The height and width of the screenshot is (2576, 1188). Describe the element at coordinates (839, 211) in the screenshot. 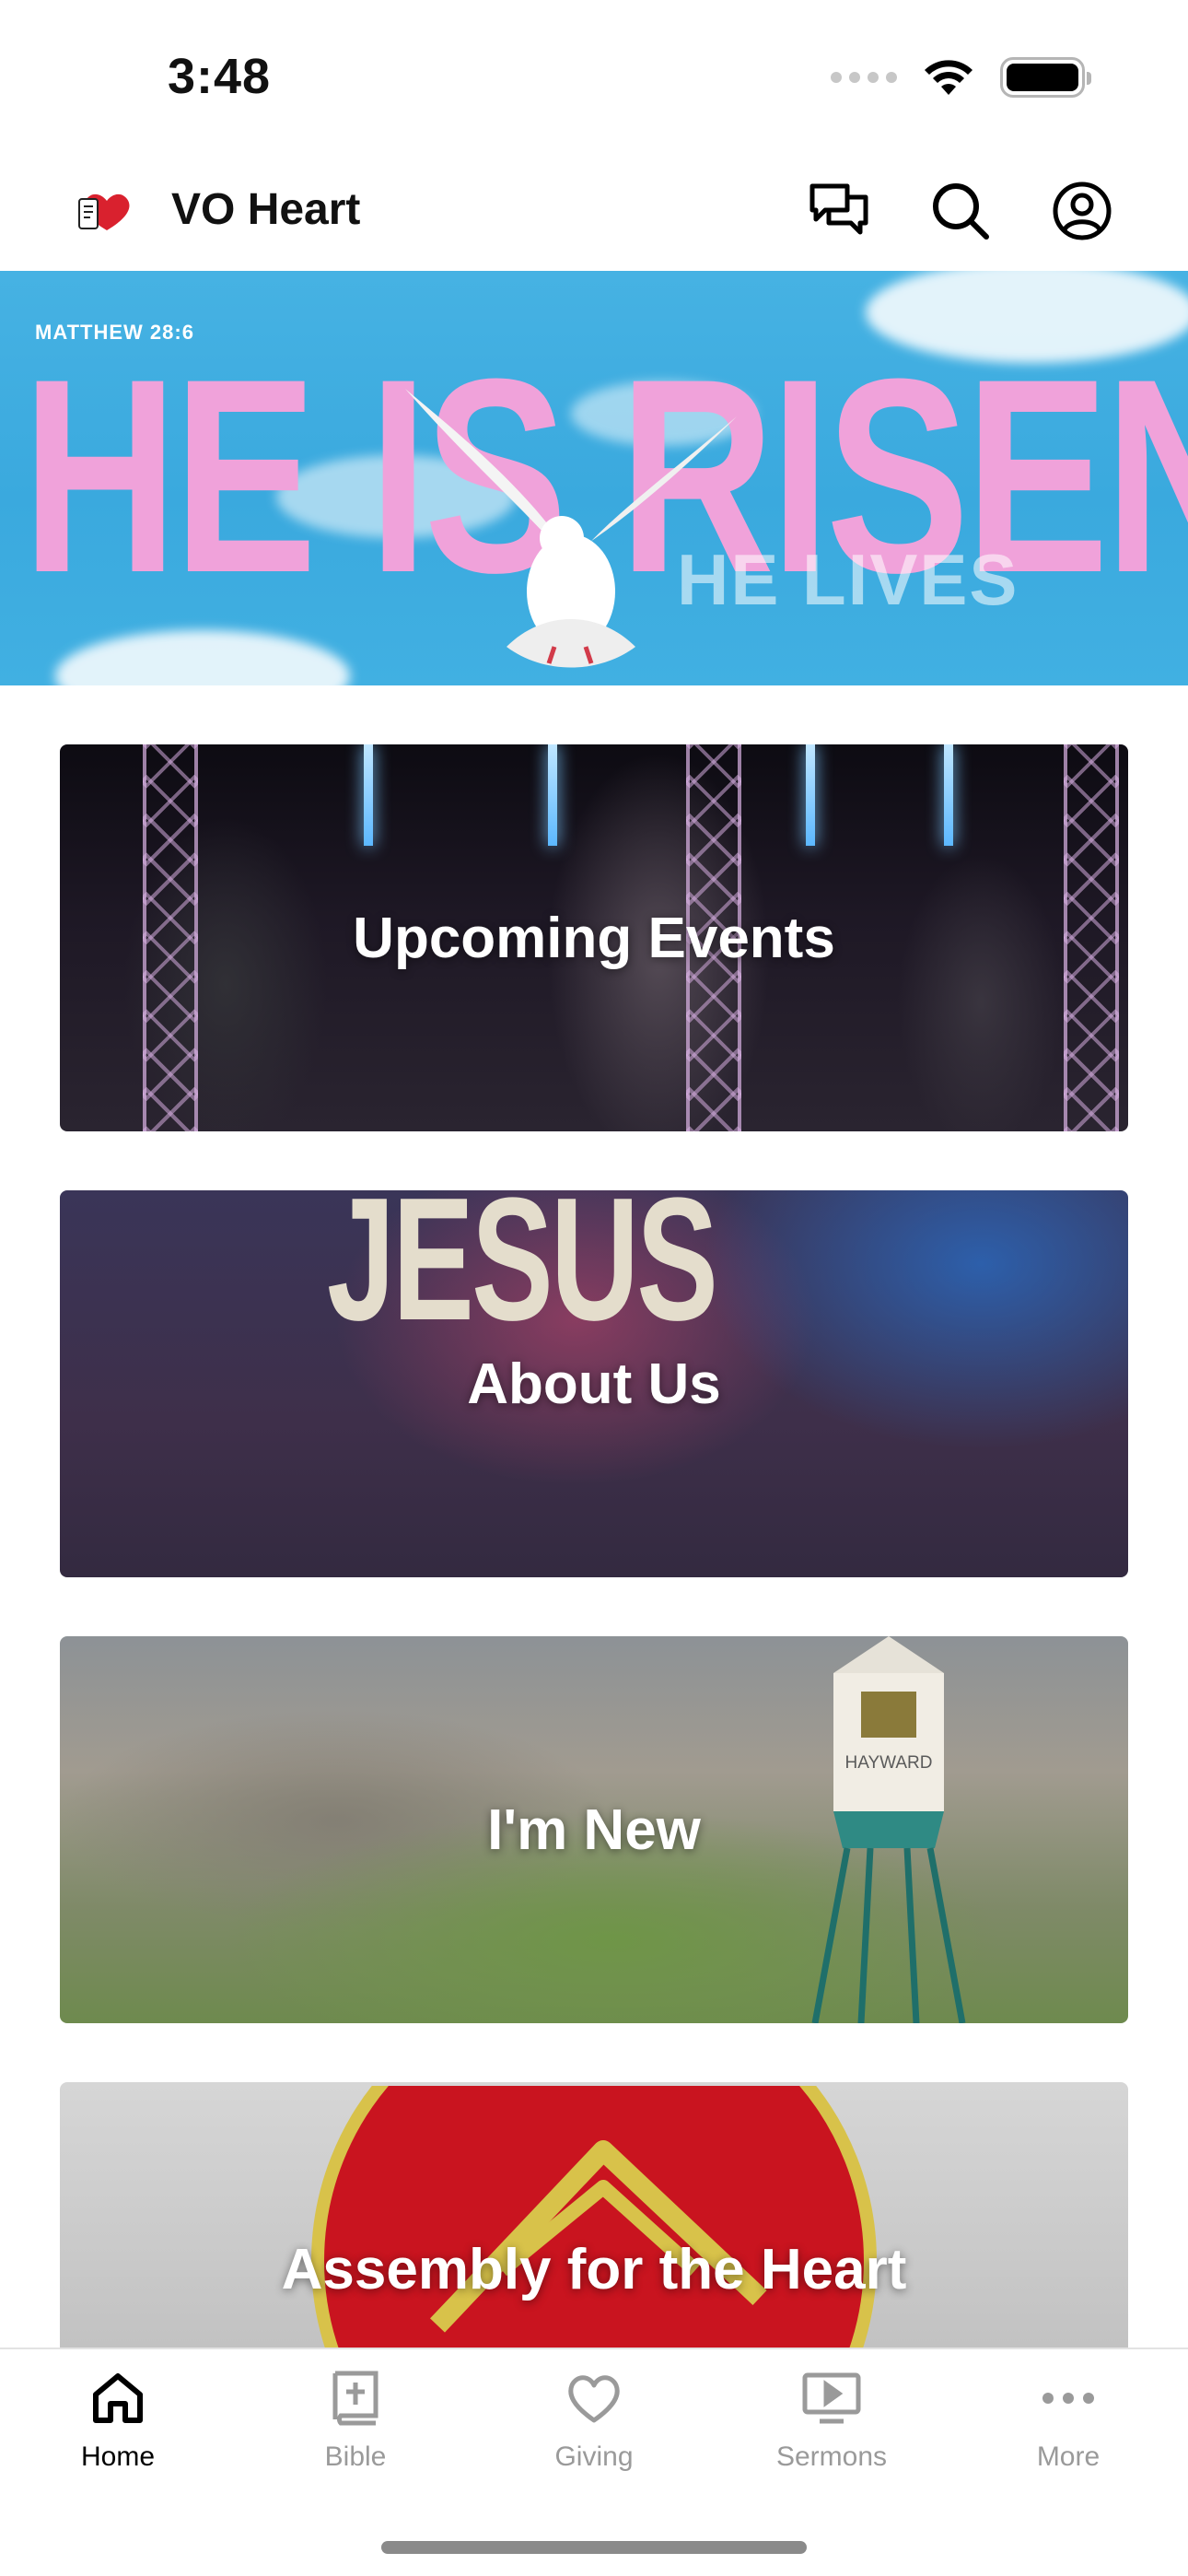

I see `chat-icon` at that location.